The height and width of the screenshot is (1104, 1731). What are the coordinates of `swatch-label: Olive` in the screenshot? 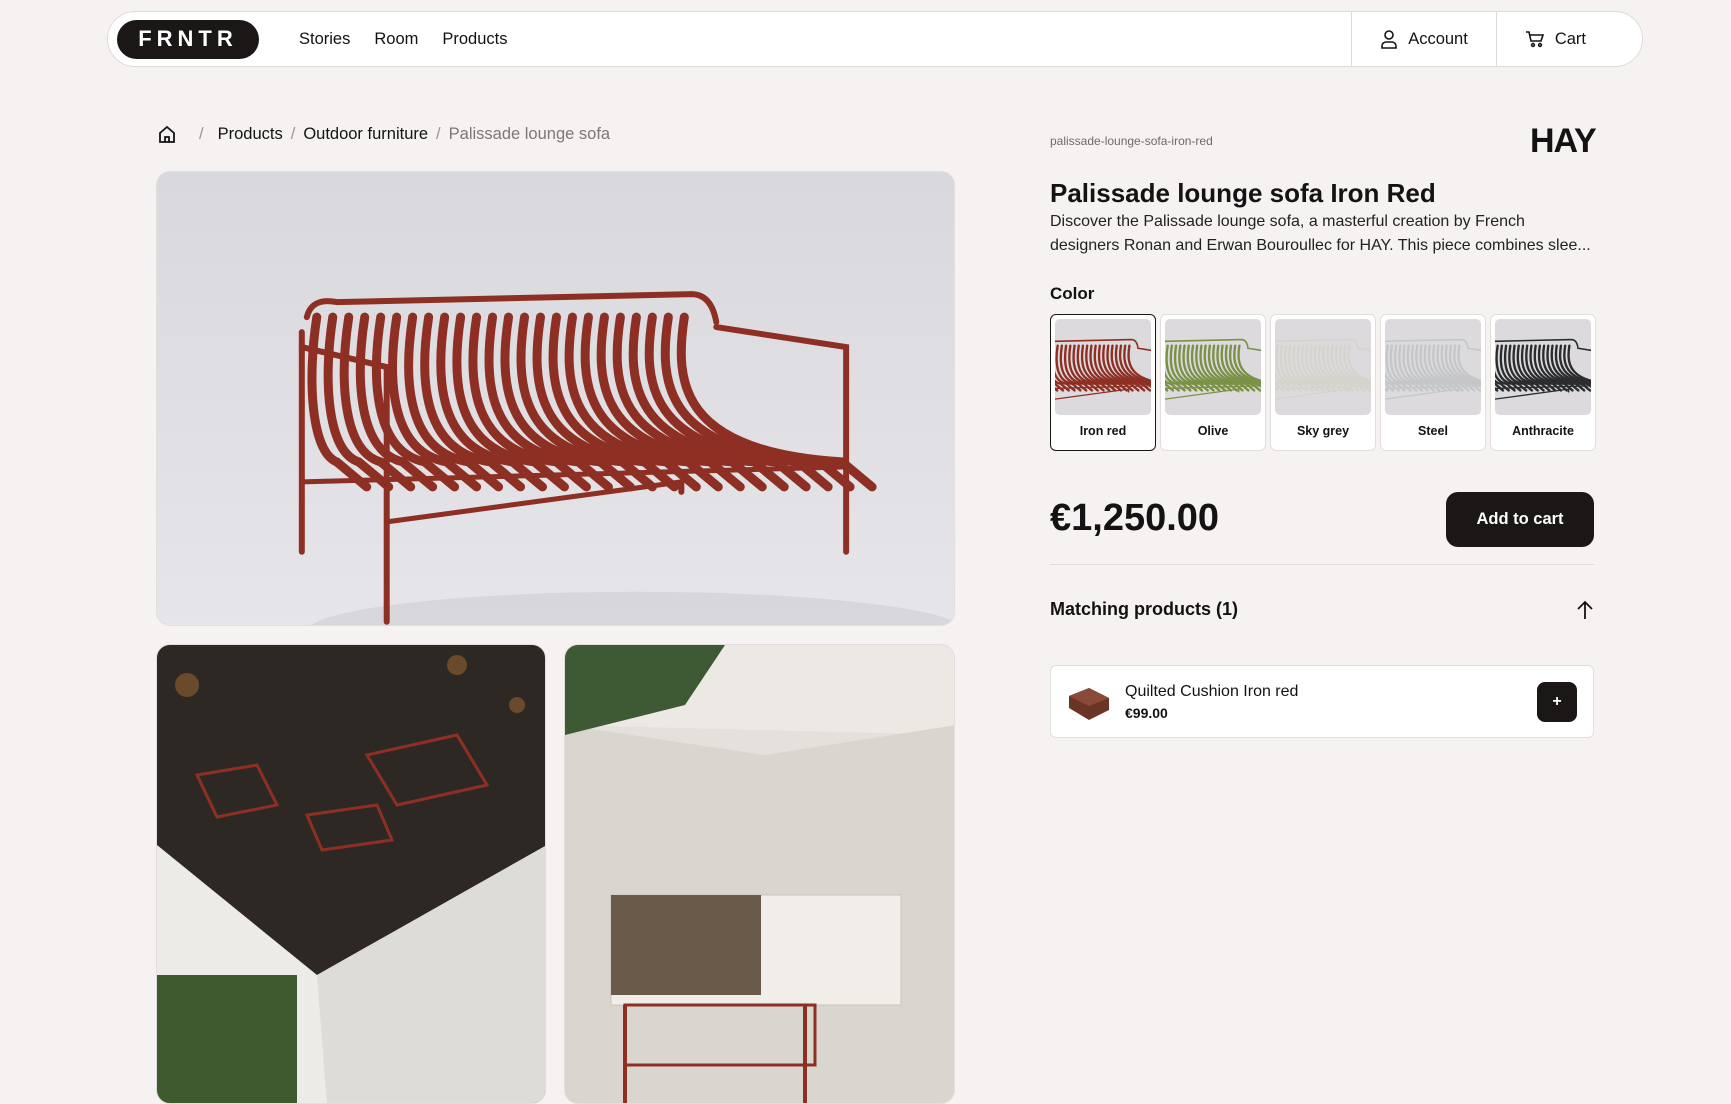 It's located at (1213, 431).